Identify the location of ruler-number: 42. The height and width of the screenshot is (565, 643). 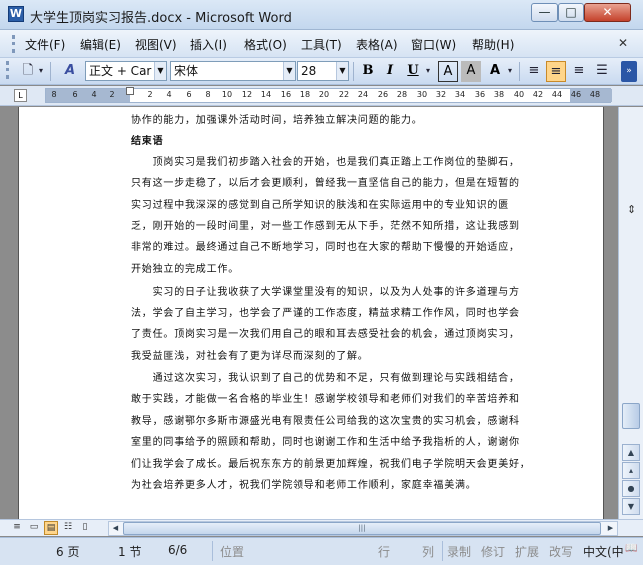
(538, 94).